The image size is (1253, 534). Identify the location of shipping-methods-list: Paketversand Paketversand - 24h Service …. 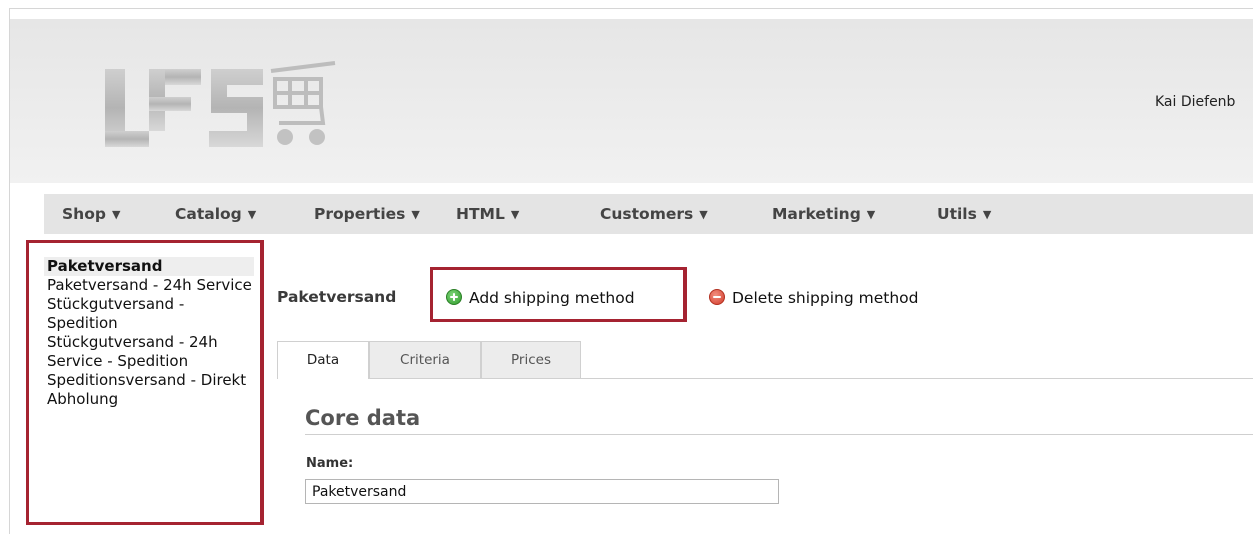
(149, 333).